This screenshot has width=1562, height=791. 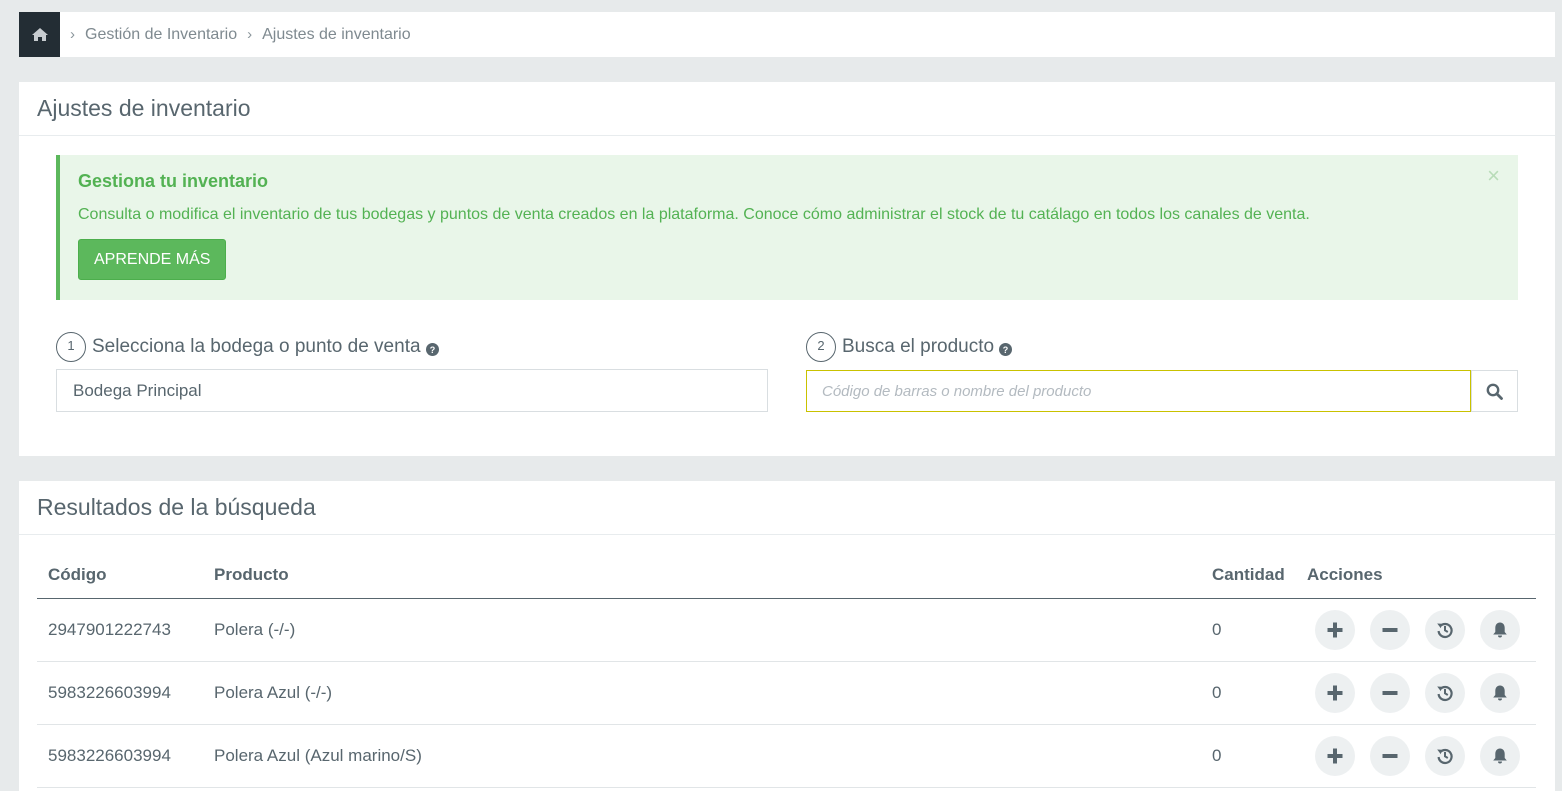 I want to click on cell-product: Polera Azul (-/-), so click(x=702, y=693).